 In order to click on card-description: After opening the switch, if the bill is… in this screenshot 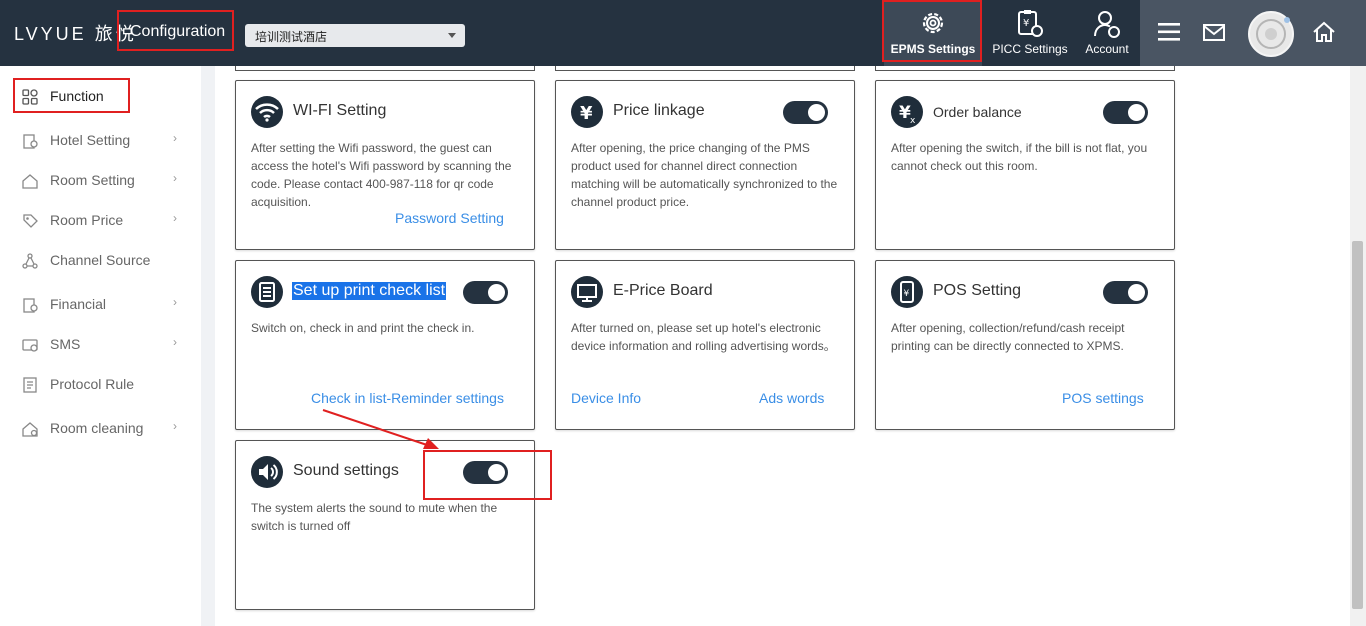, I will do `click(1019, 157)`.